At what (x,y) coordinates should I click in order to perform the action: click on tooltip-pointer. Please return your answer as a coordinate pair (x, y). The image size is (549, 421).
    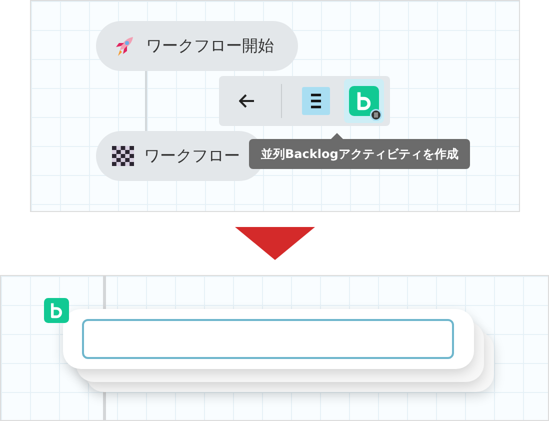
    Looking at the image, I should click on (337, 136).